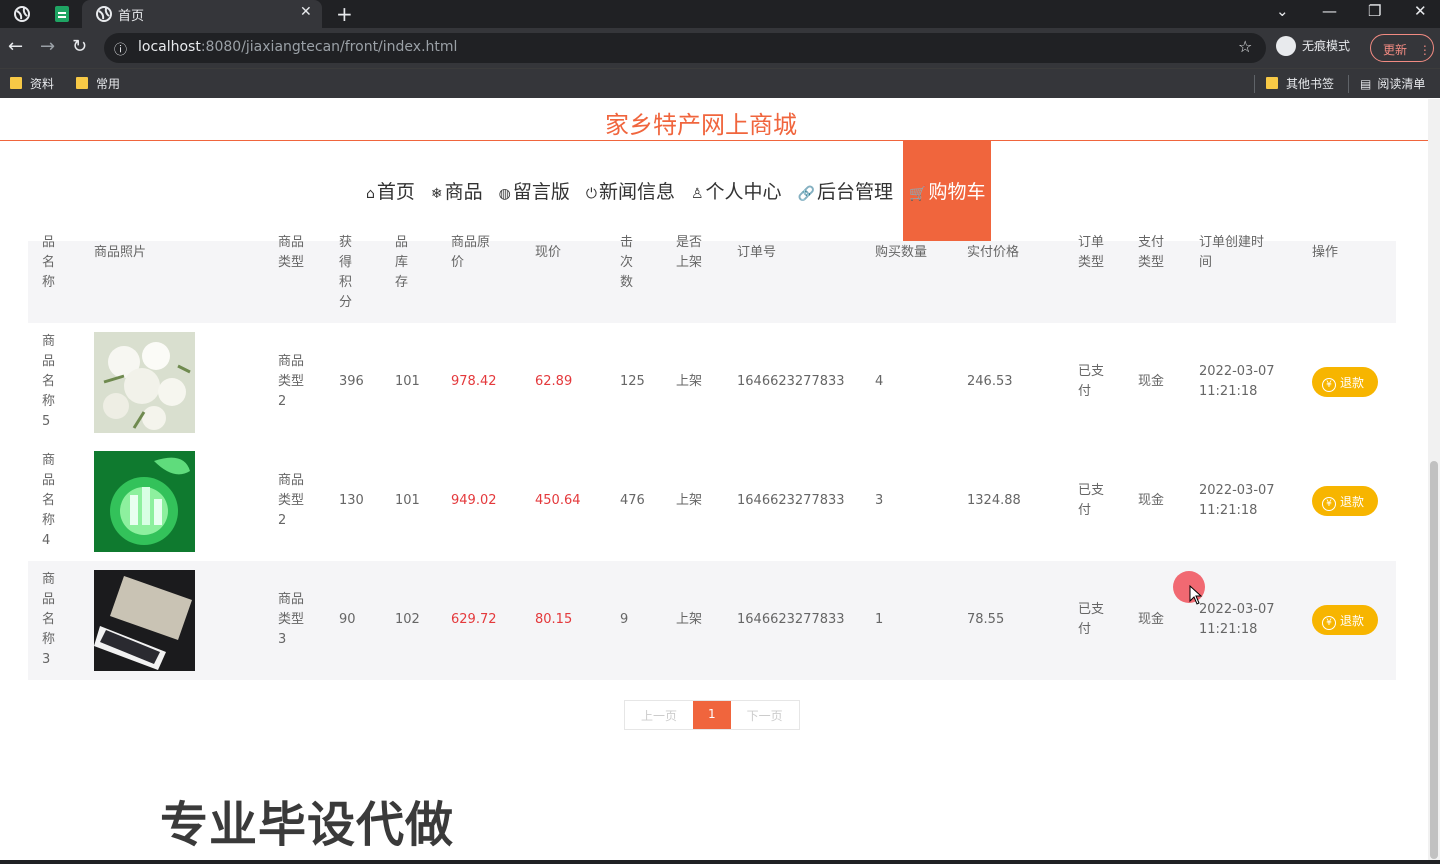 This screenshot has width=1440, height=864. I want to click on nav-products: ❄ 商品, so click(459, 191).